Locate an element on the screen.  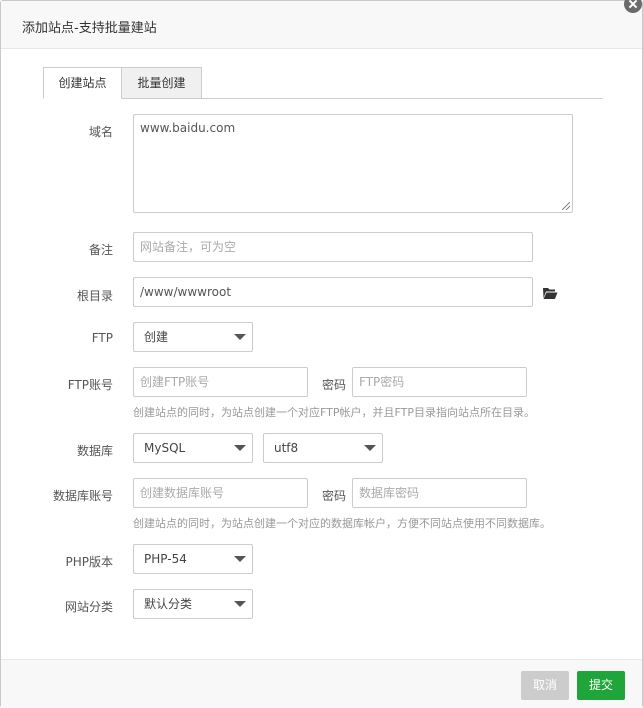
ftp-password-input: FTP密码 is located at coordinates (439, 382).